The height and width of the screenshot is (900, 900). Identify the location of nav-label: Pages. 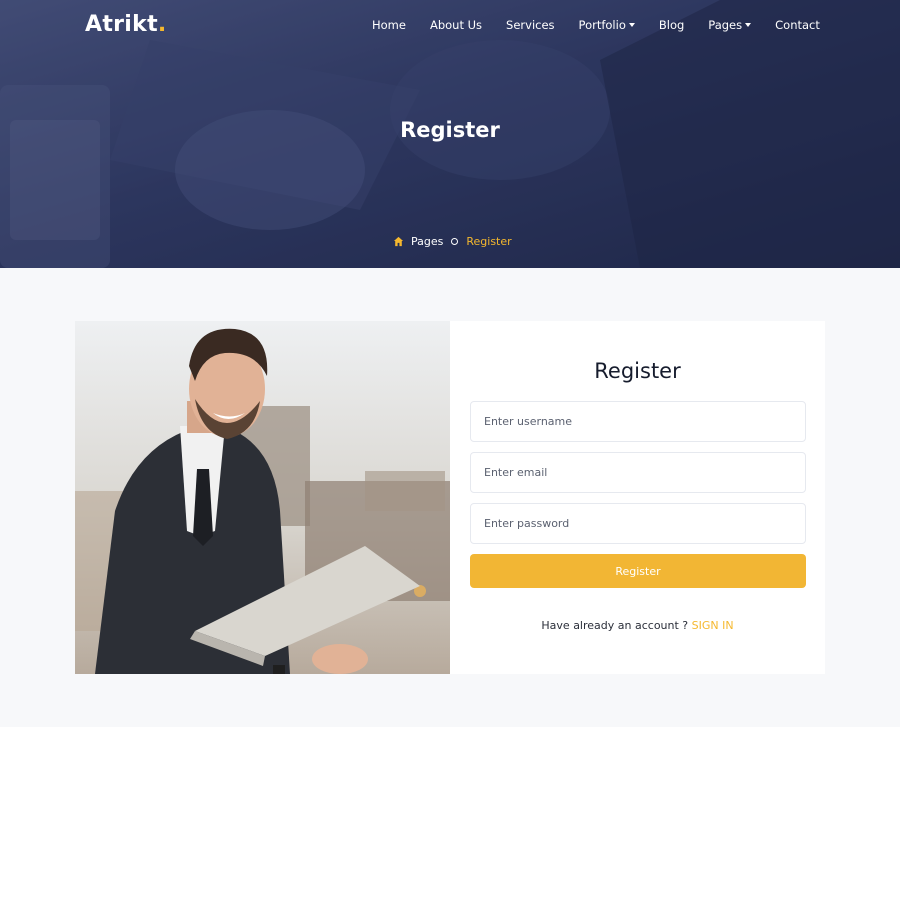
(725, 25).